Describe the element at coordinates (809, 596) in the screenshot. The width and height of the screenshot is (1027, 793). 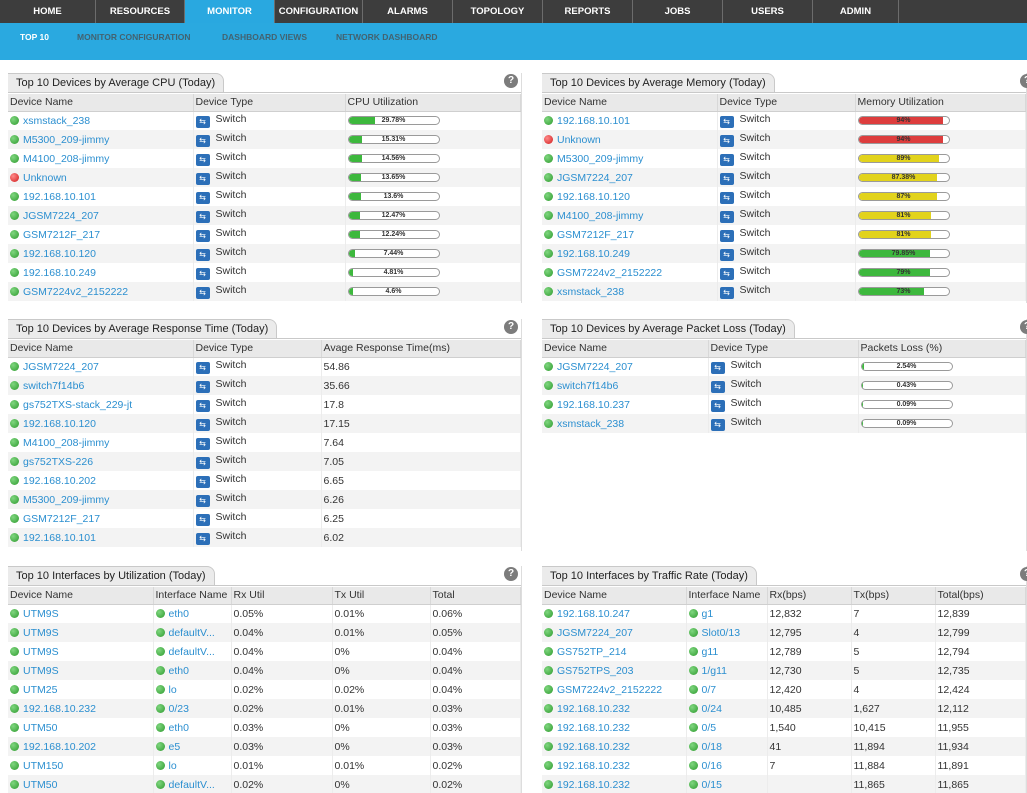
I see `column-header: Rx(bps)` at that location.